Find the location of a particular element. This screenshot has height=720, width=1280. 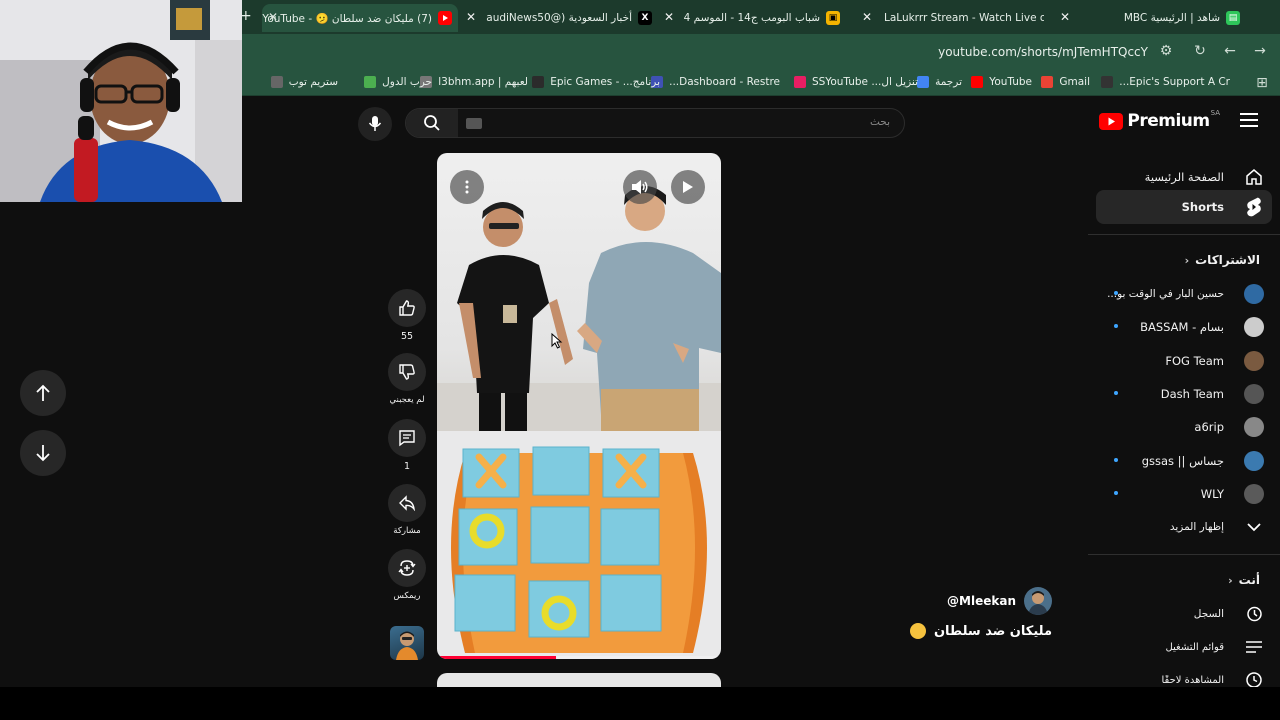

next-short-button is located at coordinates (43, 453).